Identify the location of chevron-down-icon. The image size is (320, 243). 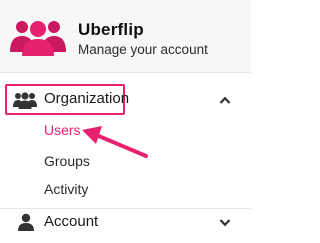
(225, 223).